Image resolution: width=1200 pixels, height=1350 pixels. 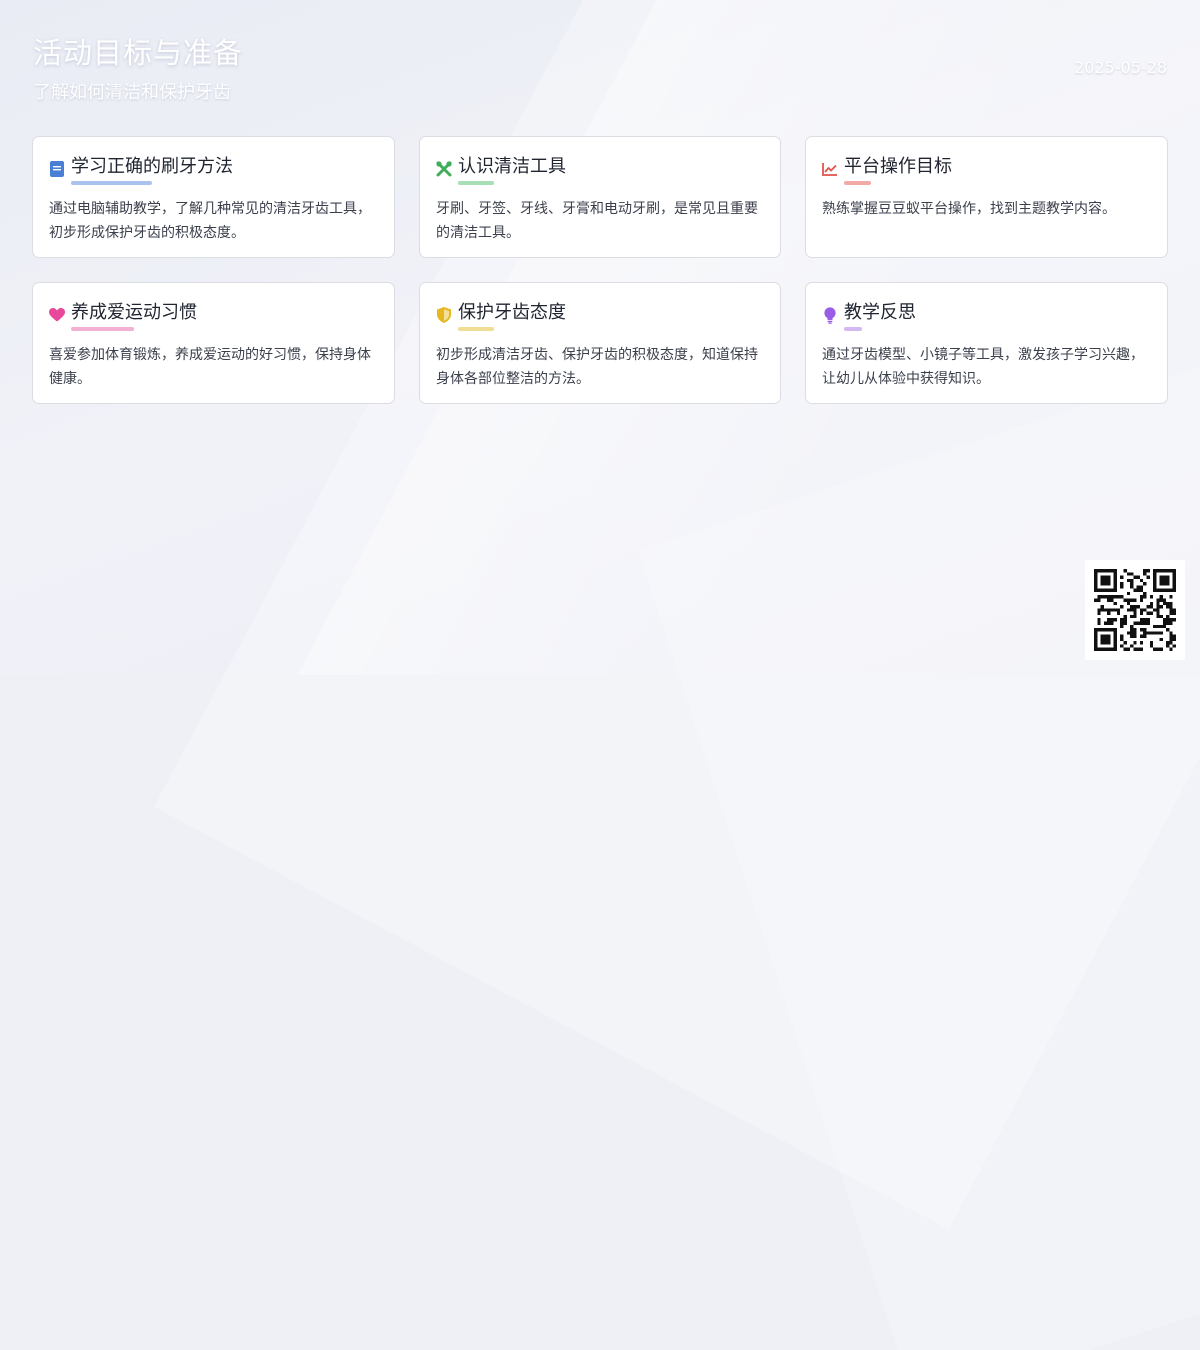 I want to click on card-description: 通过牙齿模型、小镜子等工具，激发孩子学习兴趣，让幼儿从体验中获得知识。, so click(x=983, y=367).